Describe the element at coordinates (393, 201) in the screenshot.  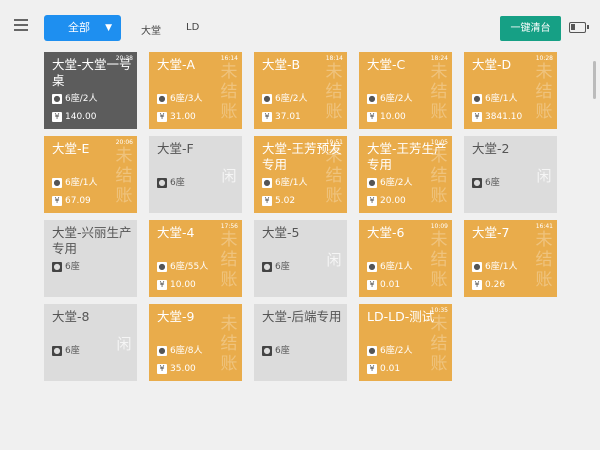
I see `table-amount-text: 20.00` at that location.